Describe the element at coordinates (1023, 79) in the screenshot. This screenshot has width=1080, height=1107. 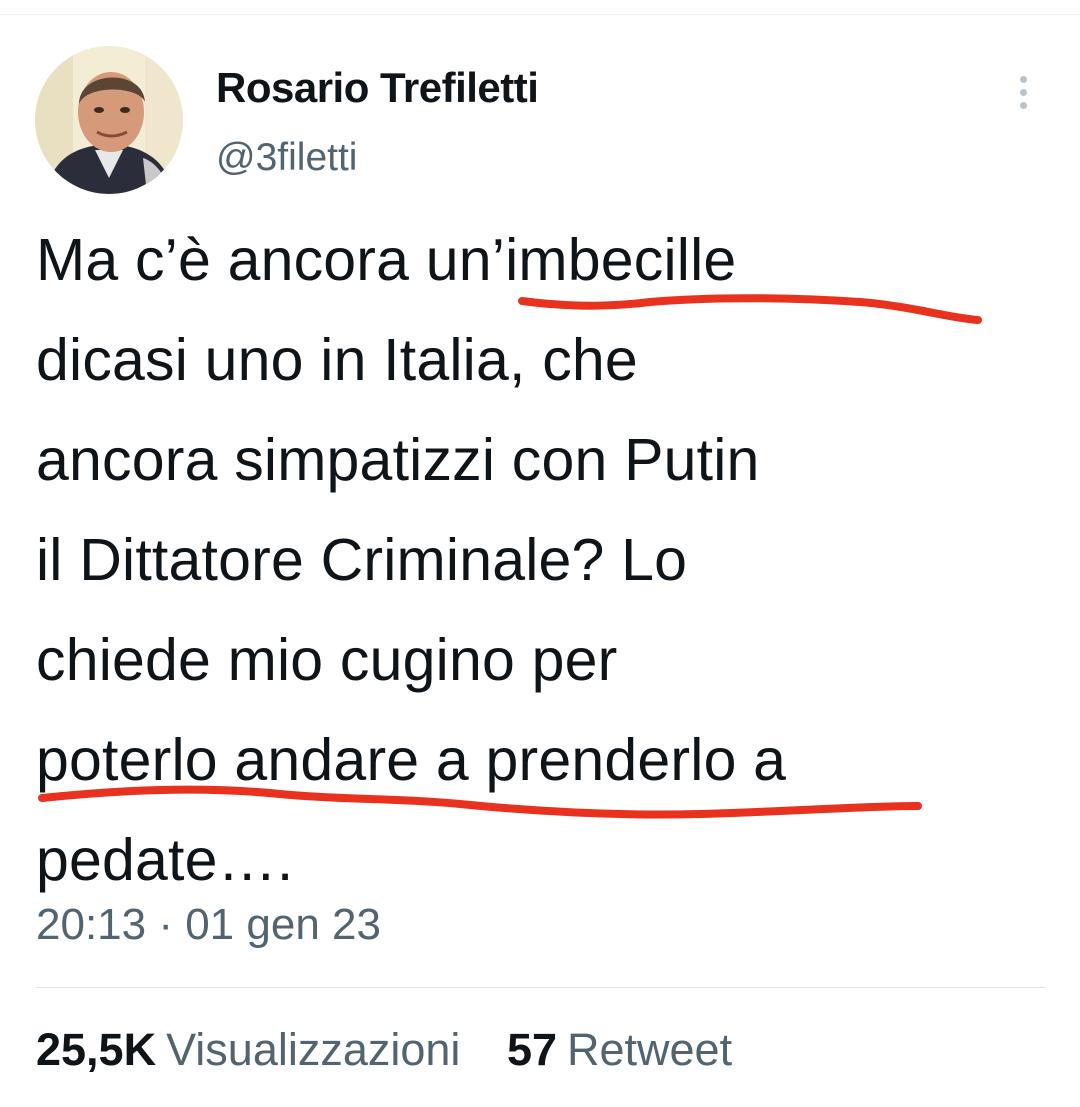
I see `more-vertical-icon` at that location.